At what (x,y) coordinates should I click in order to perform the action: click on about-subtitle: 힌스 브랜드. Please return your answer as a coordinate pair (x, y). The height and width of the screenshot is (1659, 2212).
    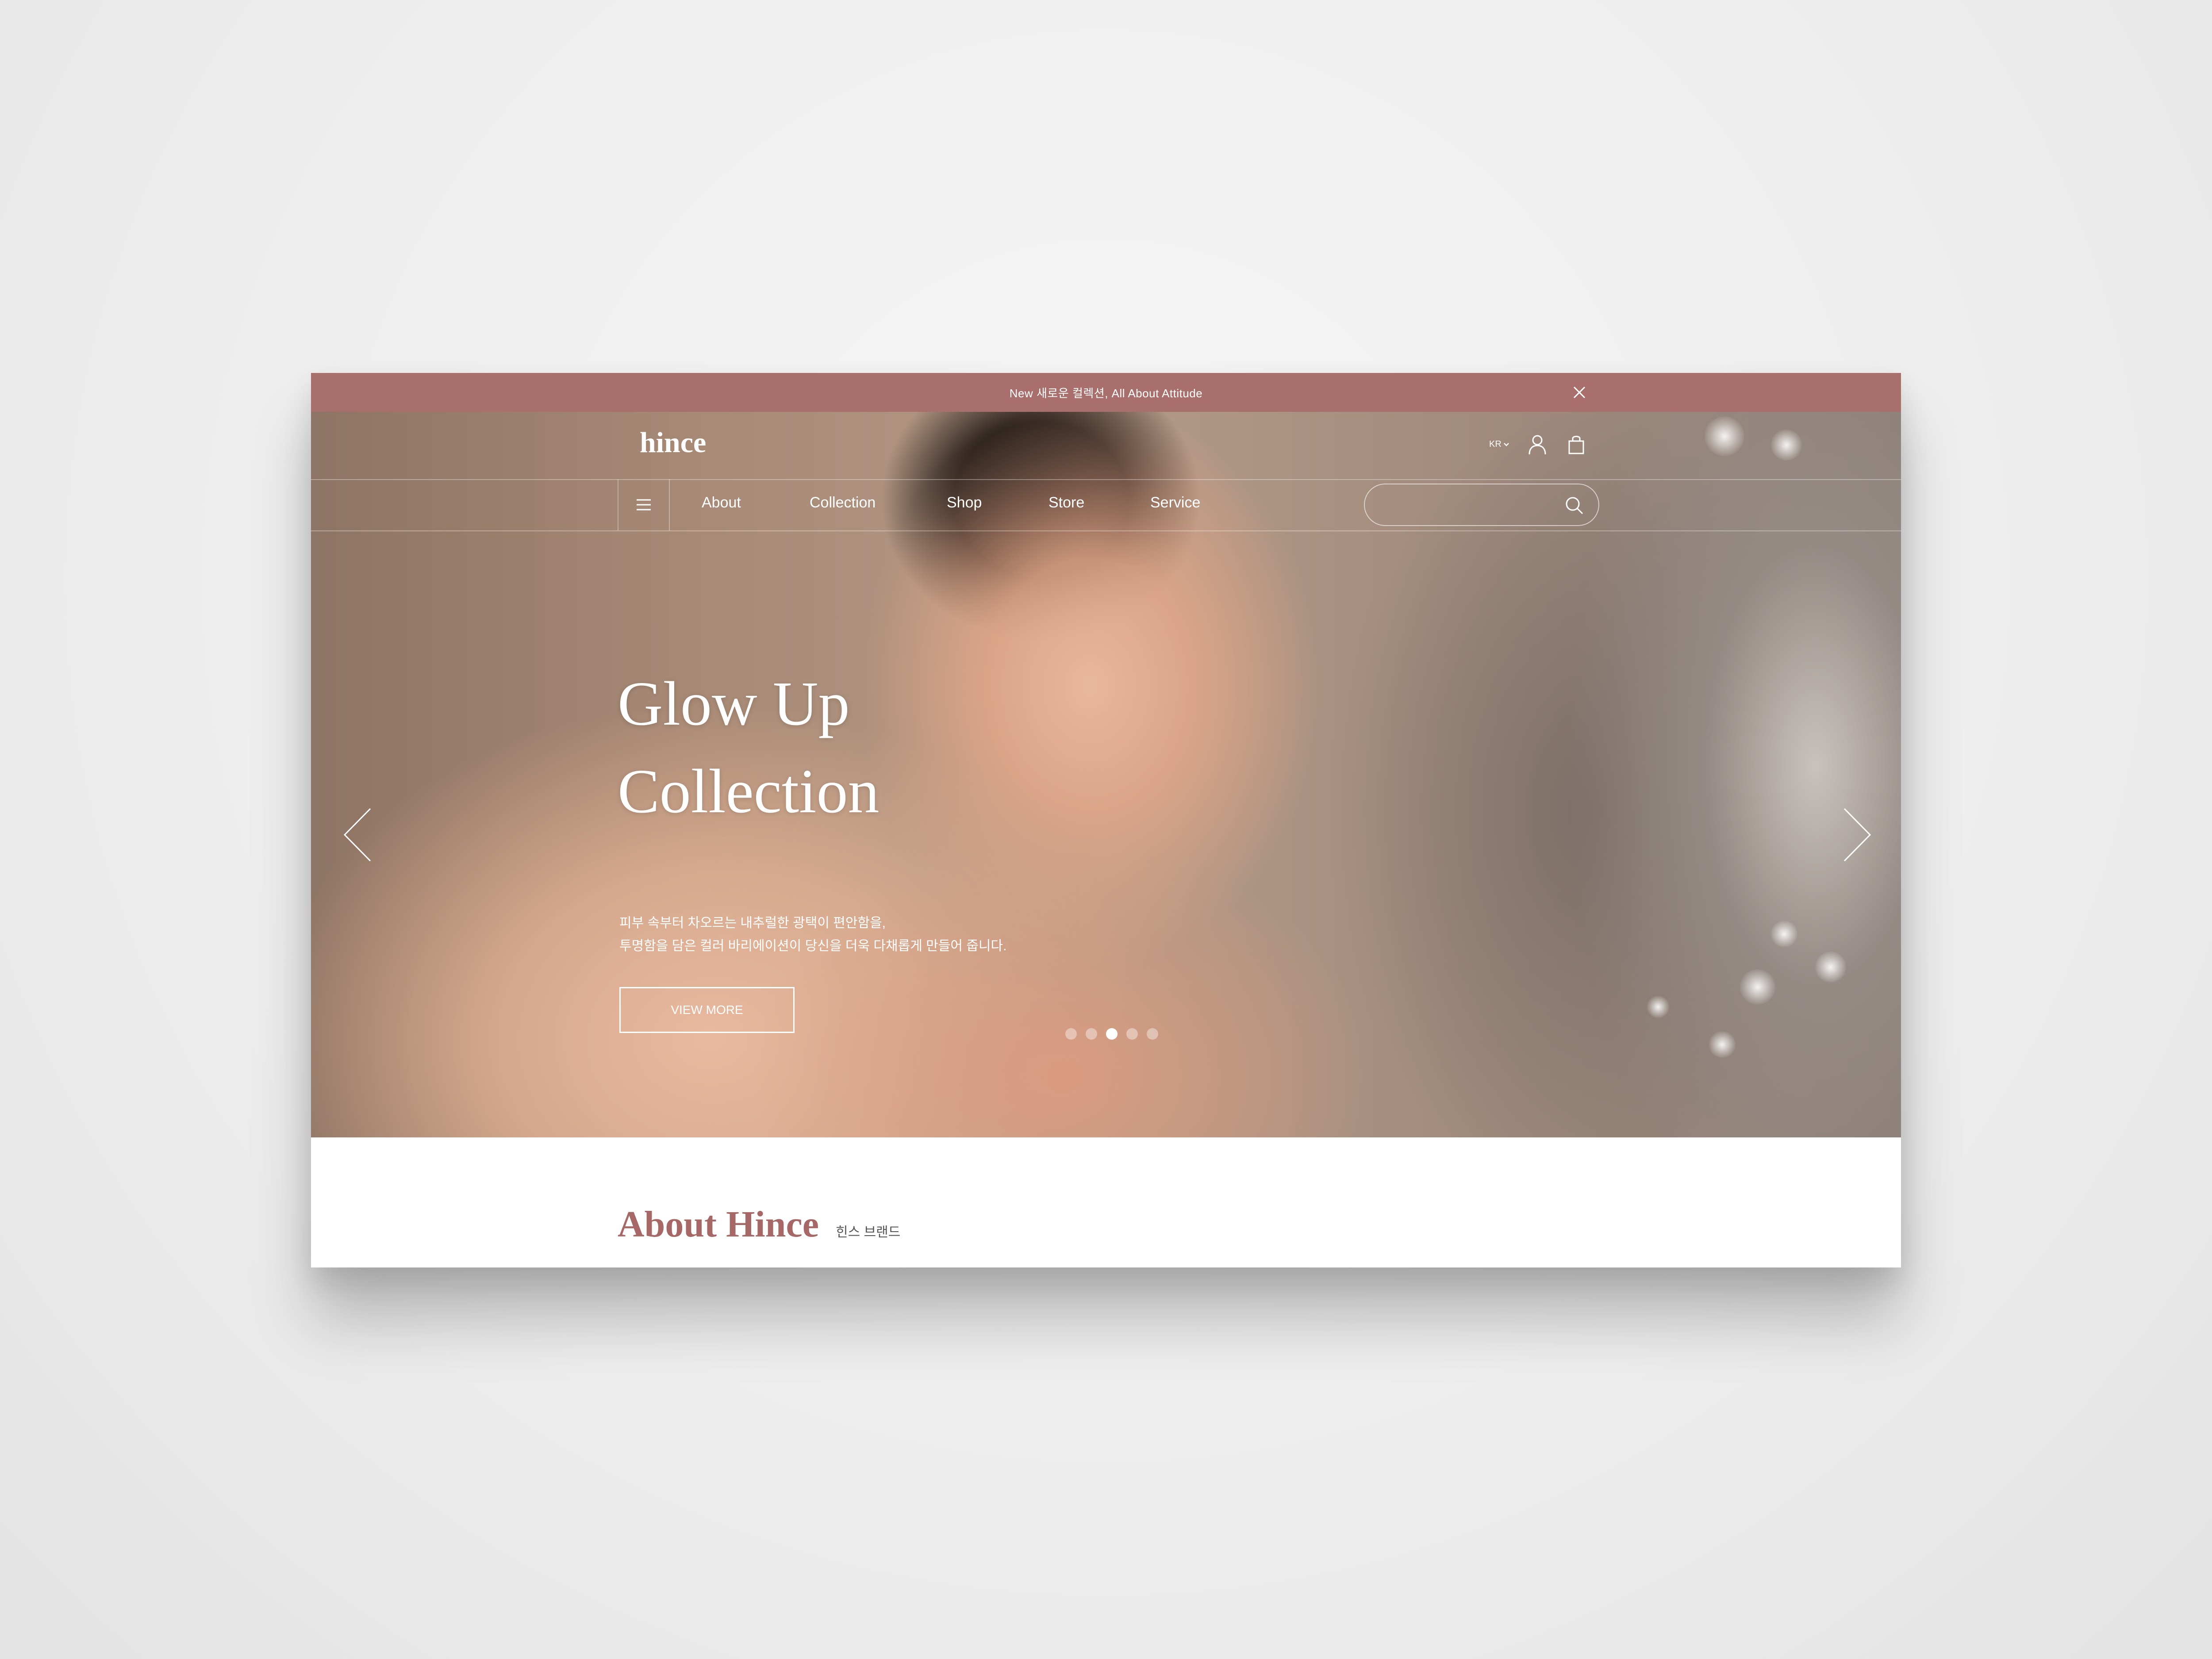
    Looking at the image, I should click on (869, 1232).